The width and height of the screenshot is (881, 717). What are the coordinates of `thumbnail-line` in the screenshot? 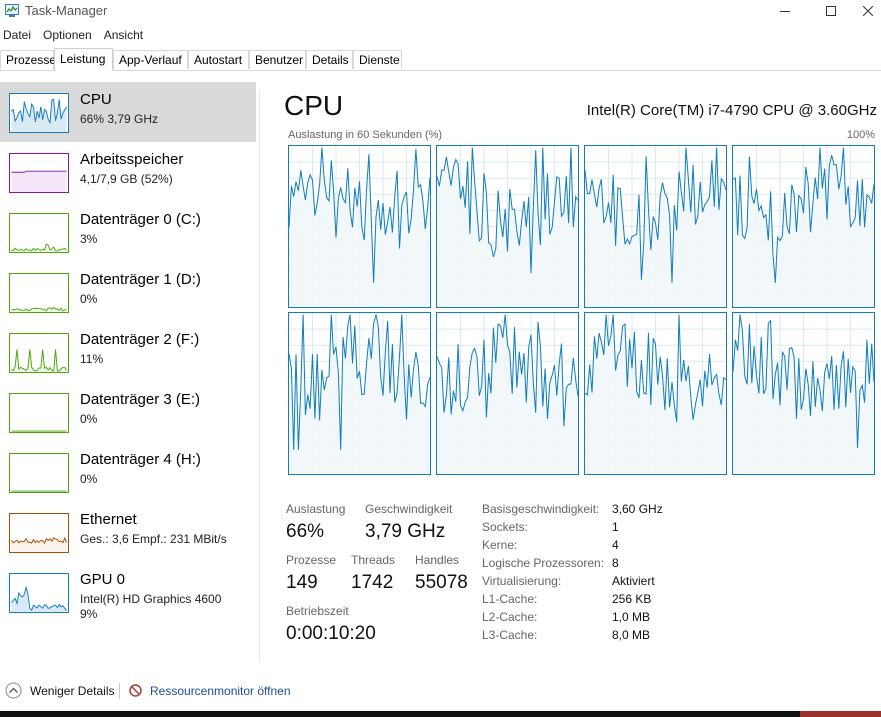 It's located at (39, 247).